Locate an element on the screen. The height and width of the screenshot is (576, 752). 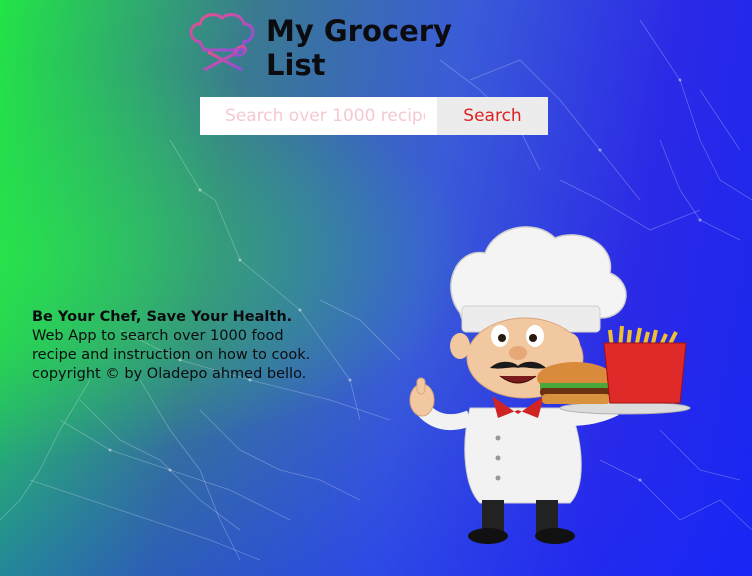
app-title: My Grocery List is located at coordinates (359, 48).